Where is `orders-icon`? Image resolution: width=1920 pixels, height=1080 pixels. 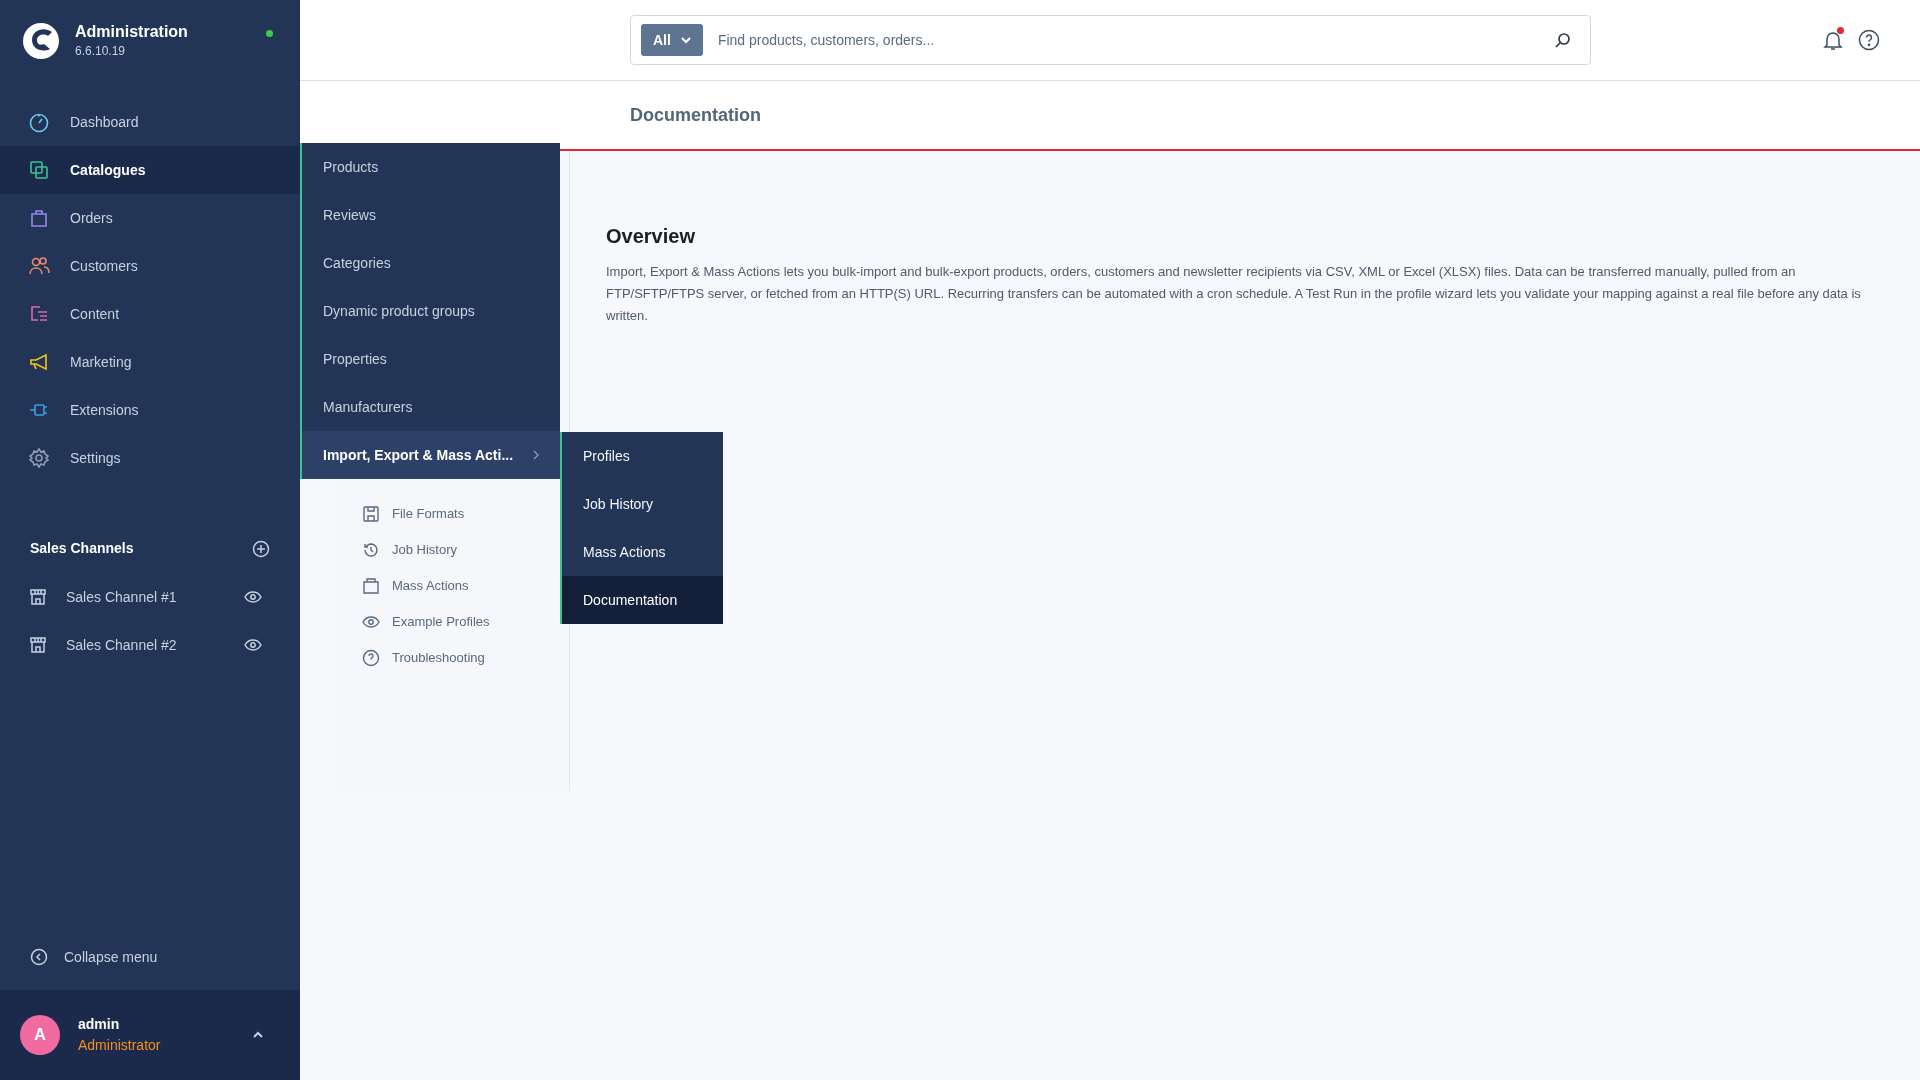 orders-icon is located at coordinates (39, 218).